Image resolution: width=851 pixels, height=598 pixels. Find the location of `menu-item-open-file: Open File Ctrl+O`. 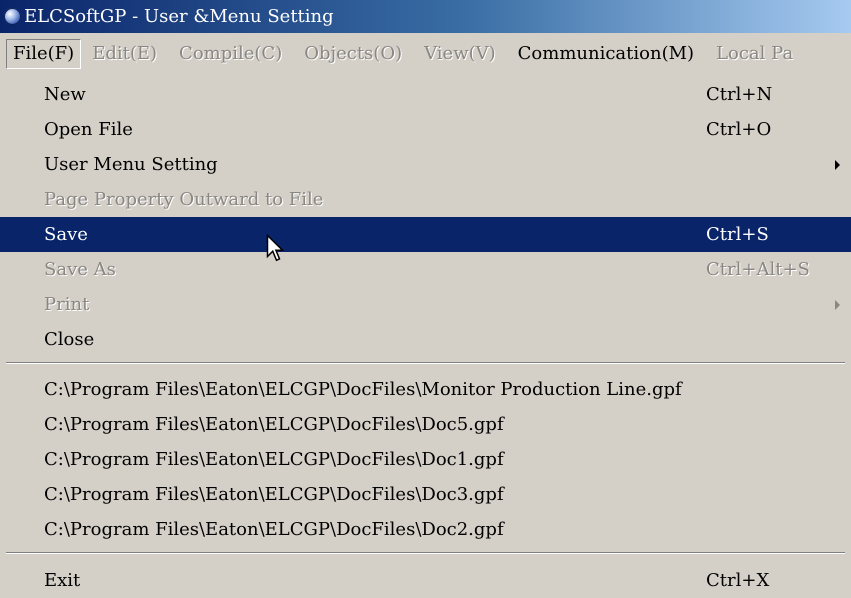

menu-item-open-file: Open File Ctrl+O is located at coordinates (425, 129).